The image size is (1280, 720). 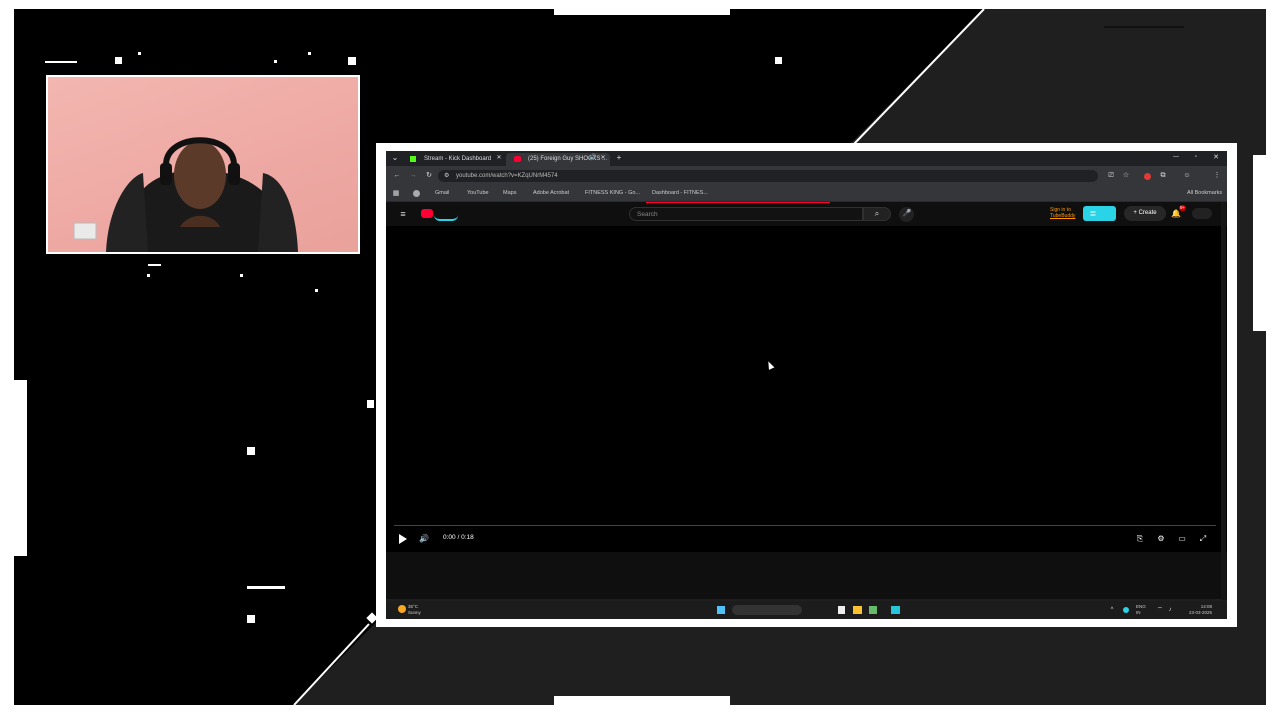 What do you see at coordinates (1216, 158) in the screenshot?
I see `close-window-icon: ✕` at bounding box center [1216, 158].